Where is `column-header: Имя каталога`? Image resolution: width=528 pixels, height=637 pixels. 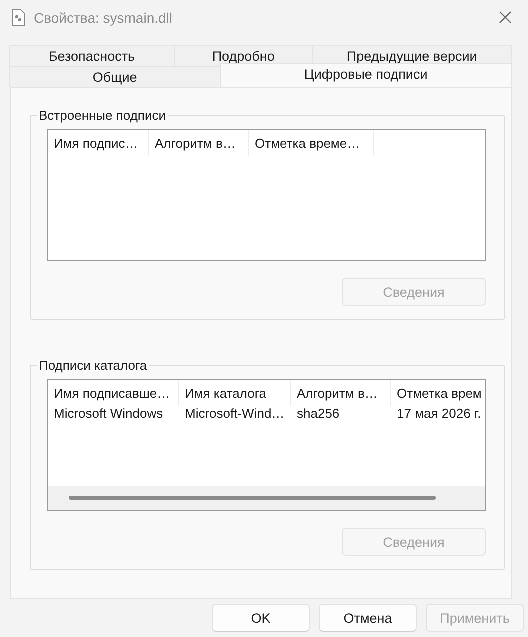
column-header: Имя каталога is located at coordinates (235, 393).